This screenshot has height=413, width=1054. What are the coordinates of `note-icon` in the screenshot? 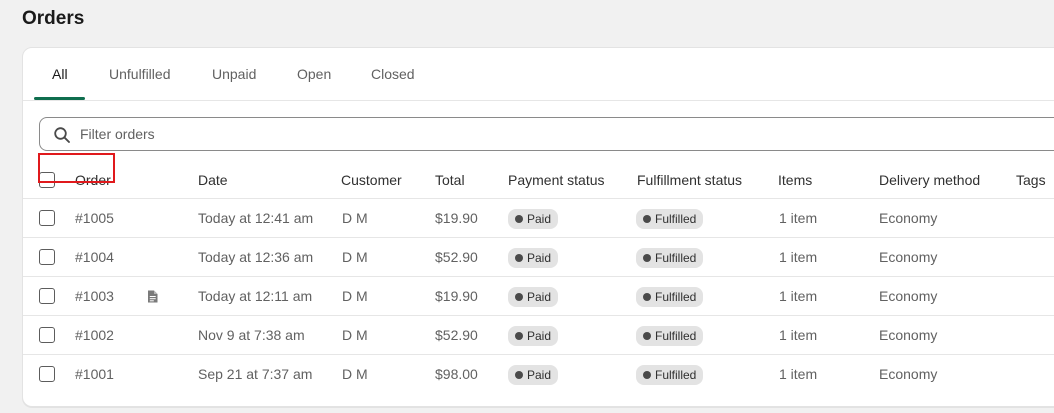 It's located at (152, 296).